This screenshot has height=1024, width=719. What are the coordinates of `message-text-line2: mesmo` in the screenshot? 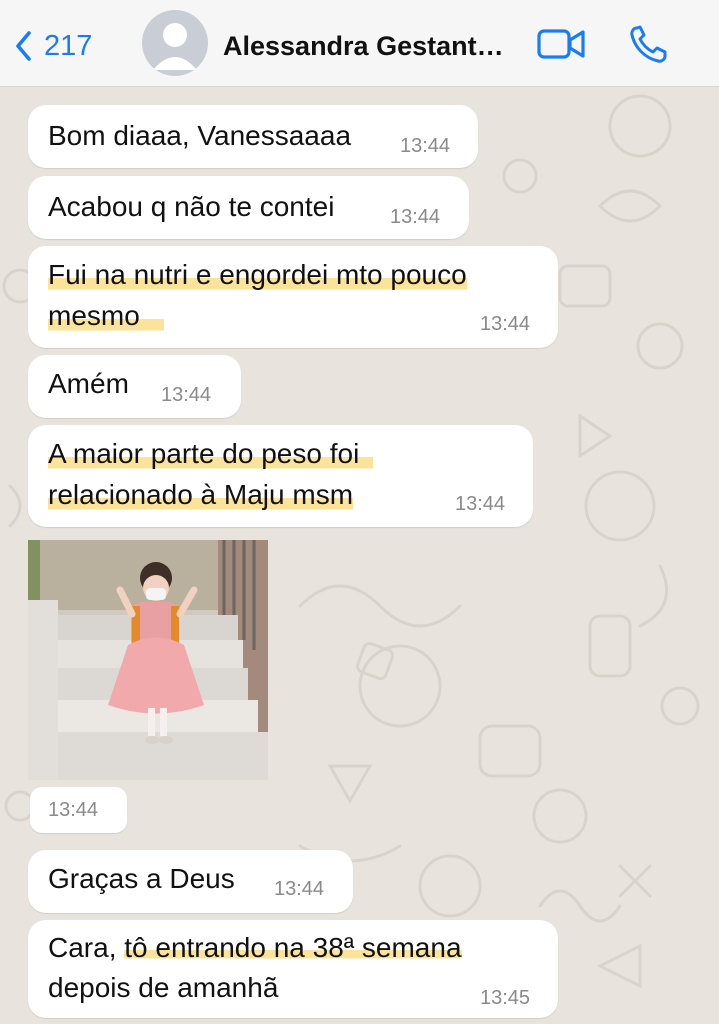 It's located at (106, 316).